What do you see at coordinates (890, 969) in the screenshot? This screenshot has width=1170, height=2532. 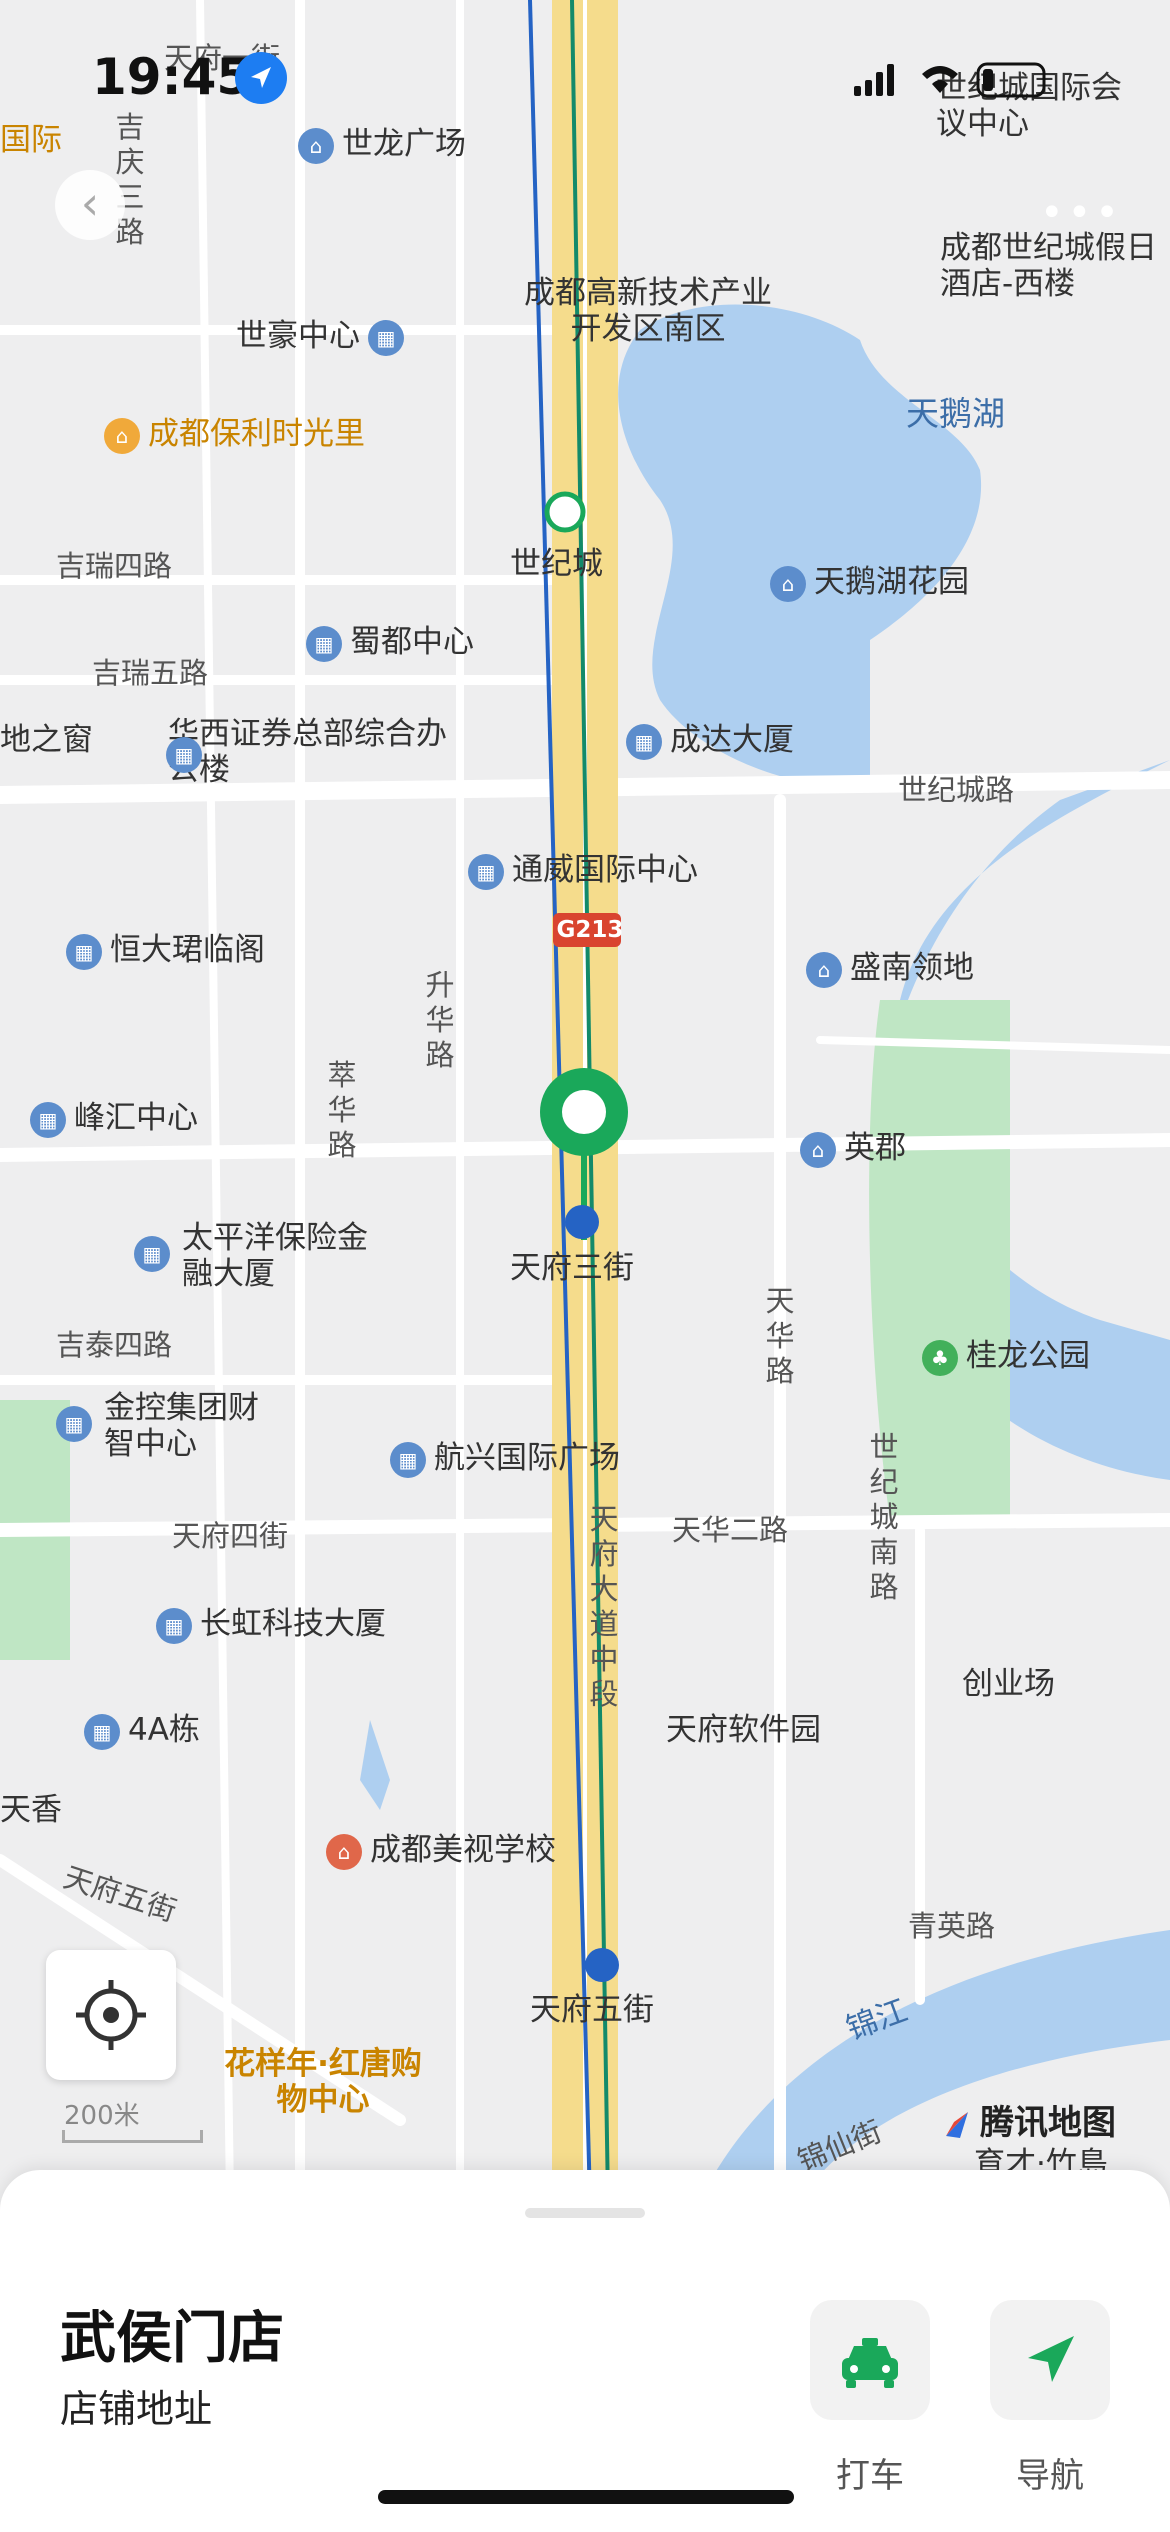 I see `poi-label: ⌂ 盛南领地` at bounding box center [890, 969].